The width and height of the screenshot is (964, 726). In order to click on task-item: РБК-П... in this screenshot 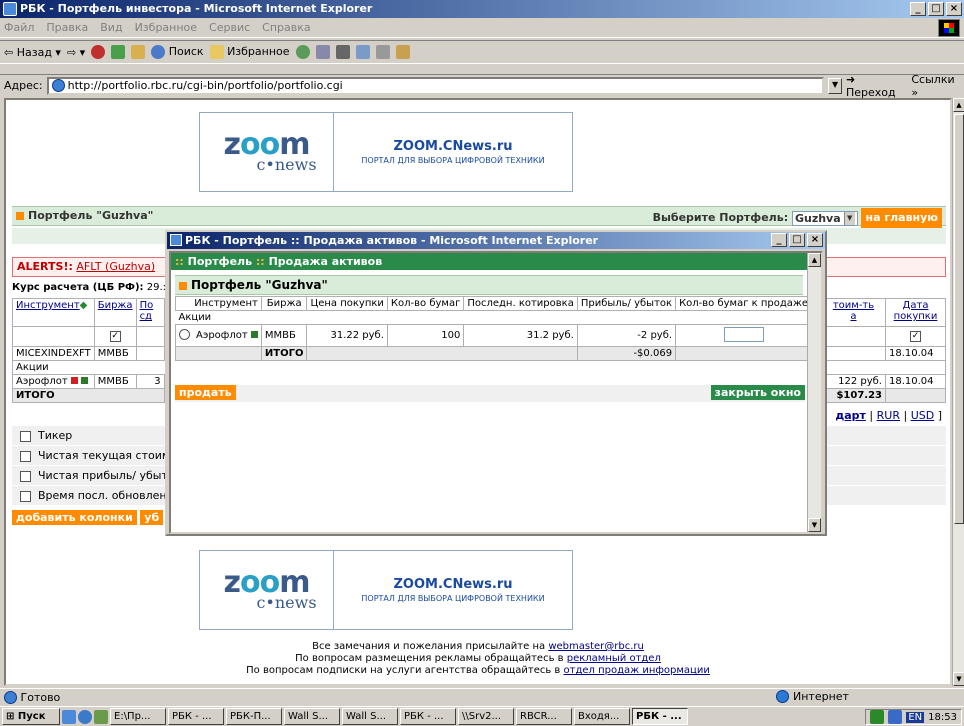, I will do `click(254, 716)`.